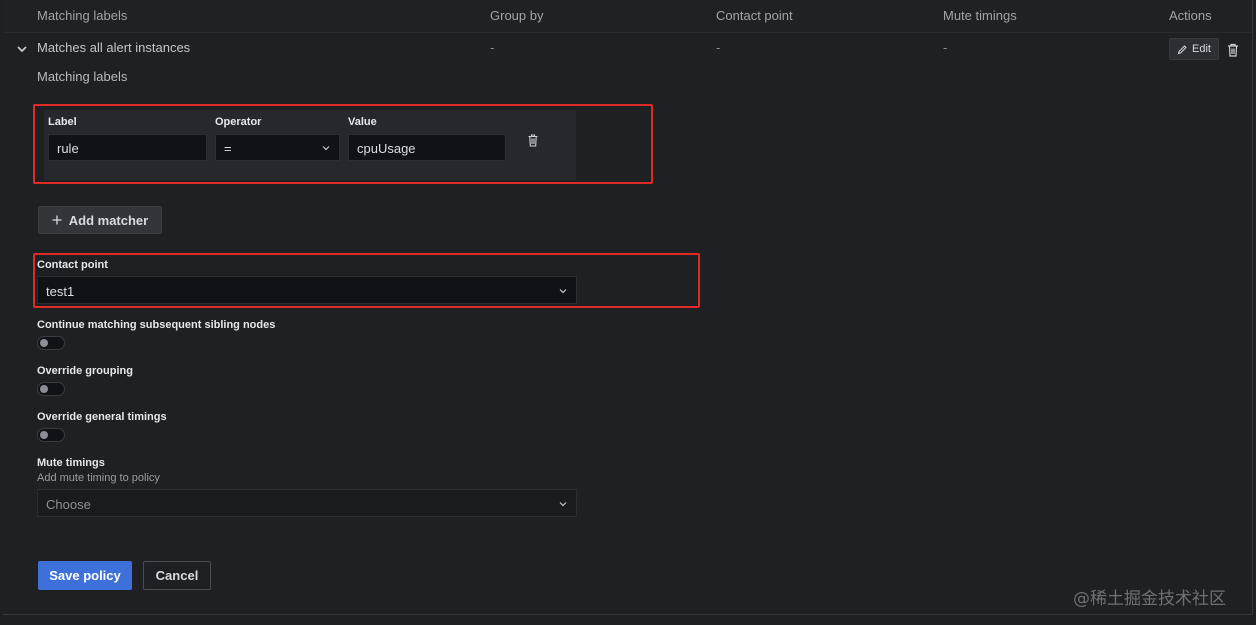 Image resolution: width=1256 pixels, height=625 pixels. I want to click on operator-select: =, so click(277, 147).